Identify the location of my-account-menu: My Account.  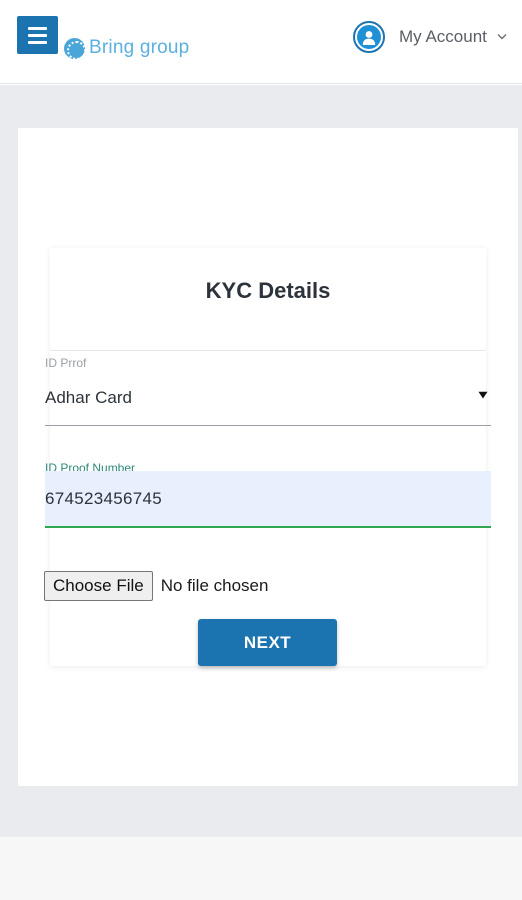
(430, 37).